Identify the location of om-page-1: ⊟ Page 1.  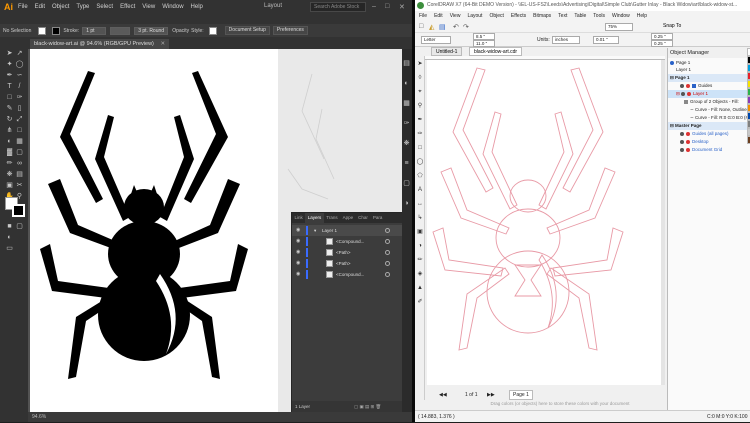
(709, 78).